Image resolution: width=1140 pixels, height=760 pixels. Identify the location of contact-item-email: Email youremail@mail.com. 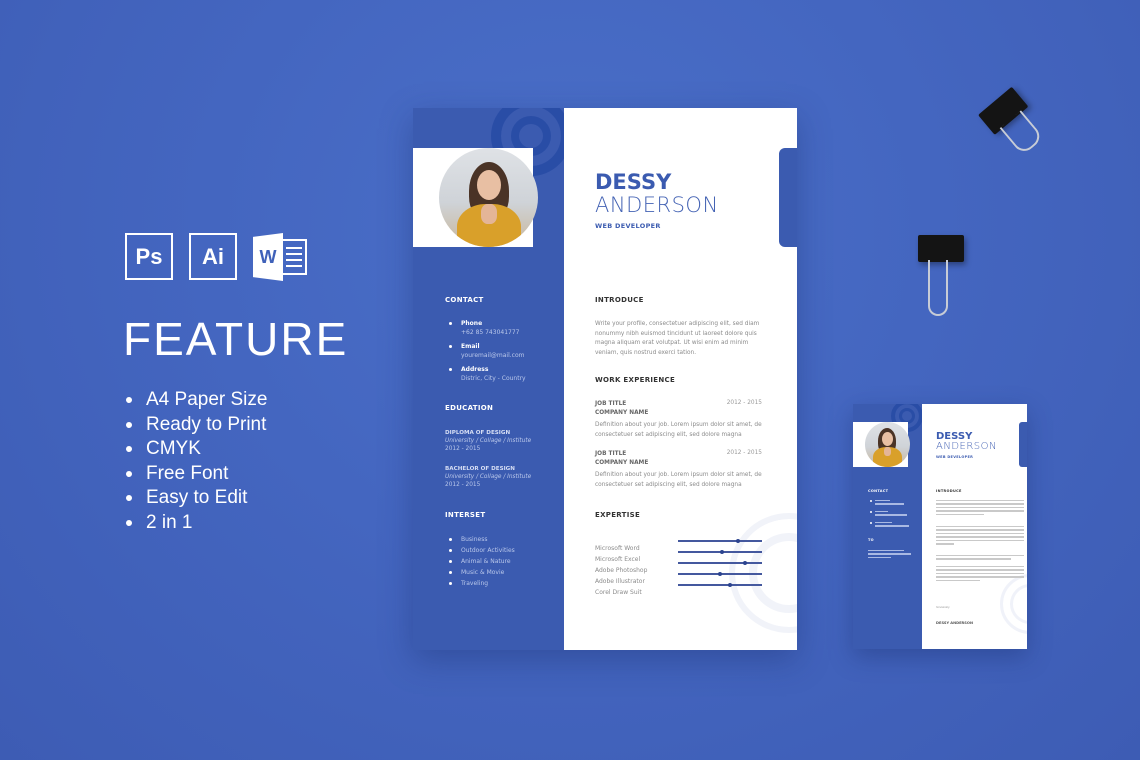
(500, 351).